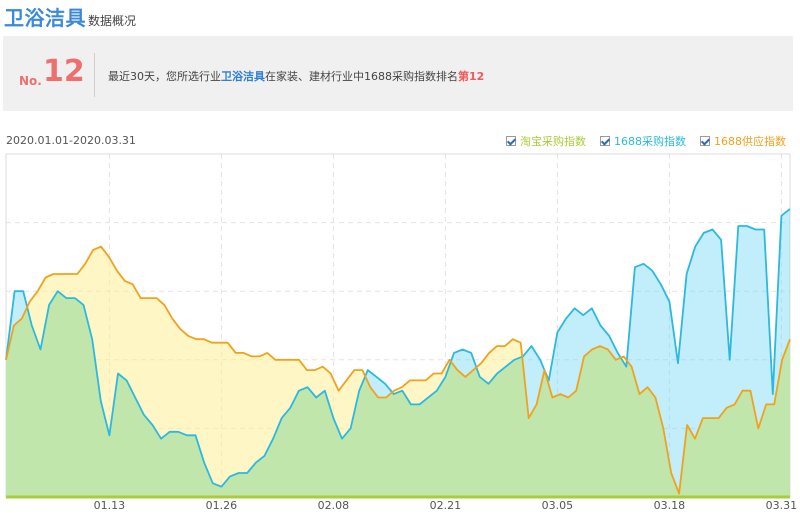  Describe the element at coordinates (64, 71) in the screenshot. I see `rank-number: 12` at that location.